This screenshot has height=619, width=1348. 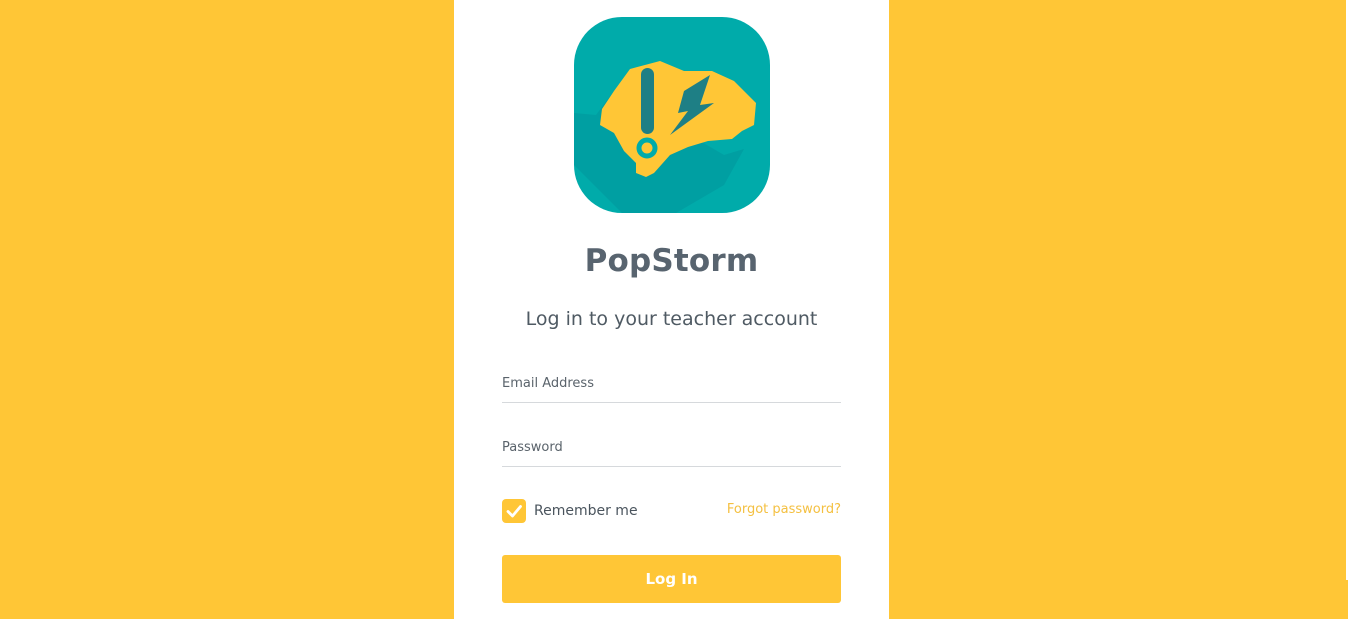 What do you see at coordinates (671, 579) in the screenshot?
I see `login-button: Log In` at bounding box center [671, 579].